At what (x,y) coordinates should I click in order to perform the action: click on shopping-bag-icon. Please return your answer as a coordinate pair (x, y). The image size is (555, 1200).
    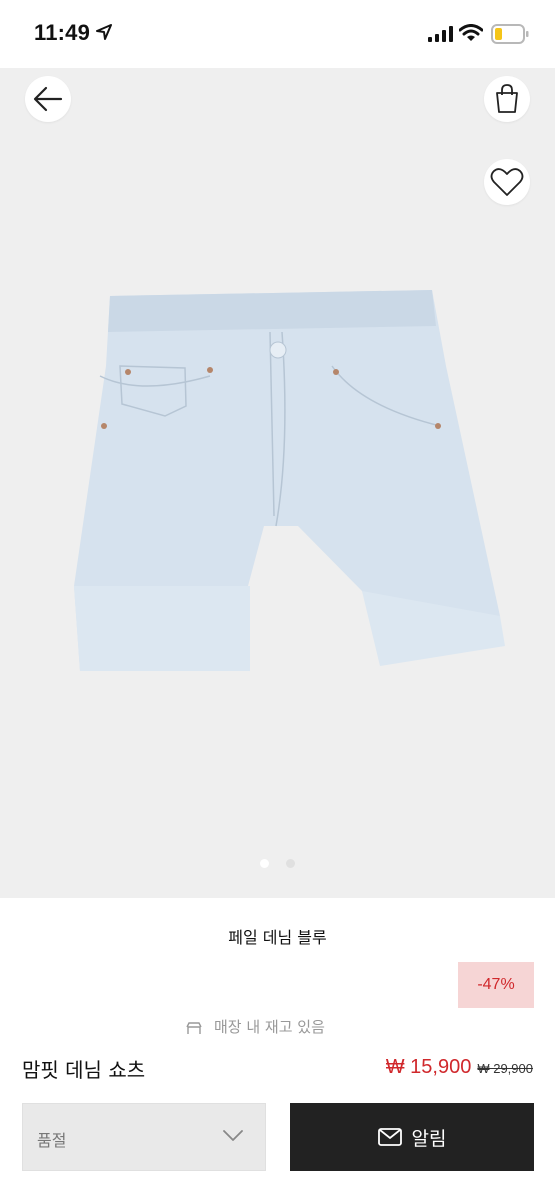
    Looking at the image, I should click on (507, 98).